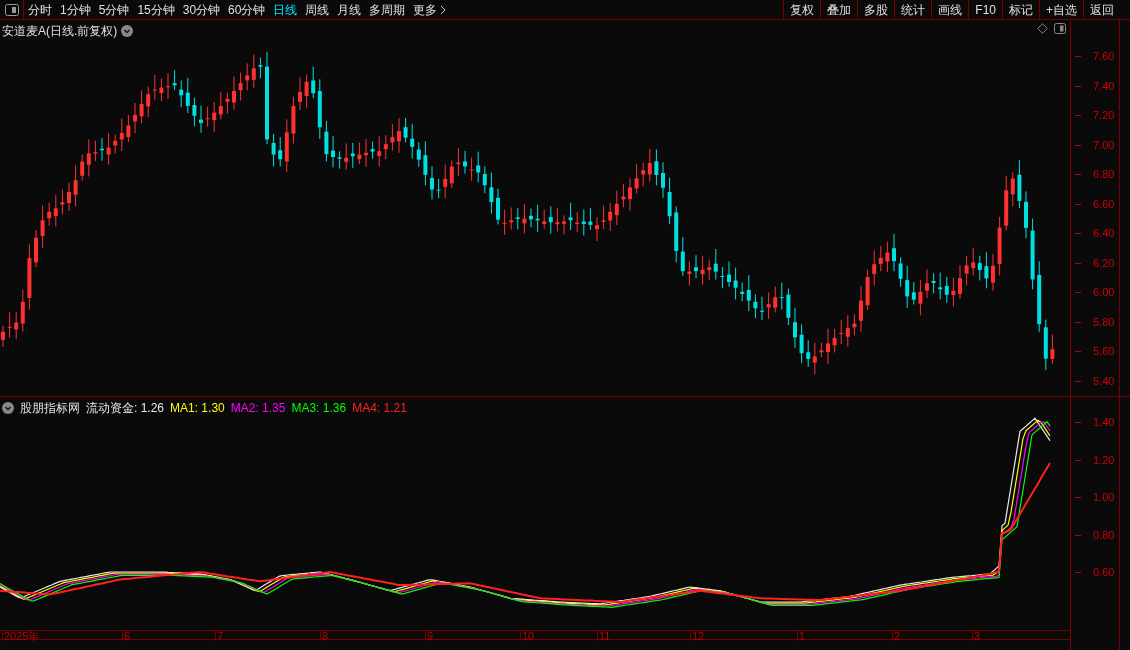 The width and height of the screenshot is (1130, 650). Describe the element at coordinates (387, 9) in the screenshot. I see `period-tab: 多周期` at that location.